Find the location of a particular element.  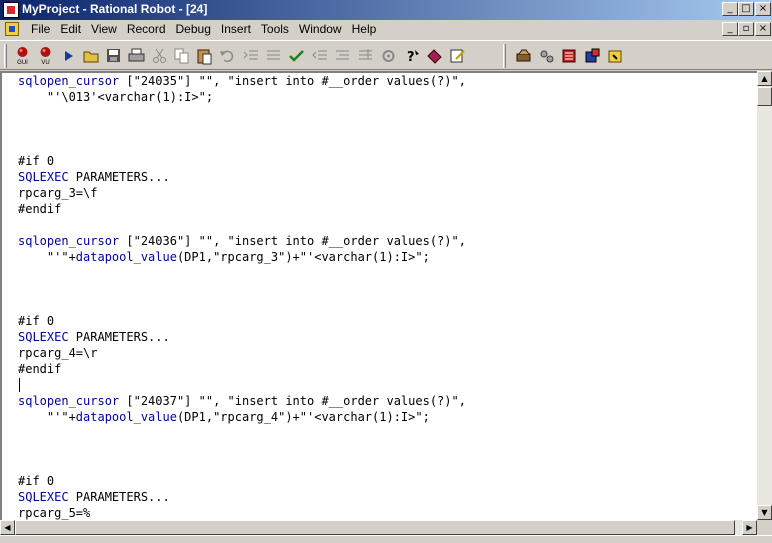

code-keyword: SQLEXEC is located at coordinates (43, 497).